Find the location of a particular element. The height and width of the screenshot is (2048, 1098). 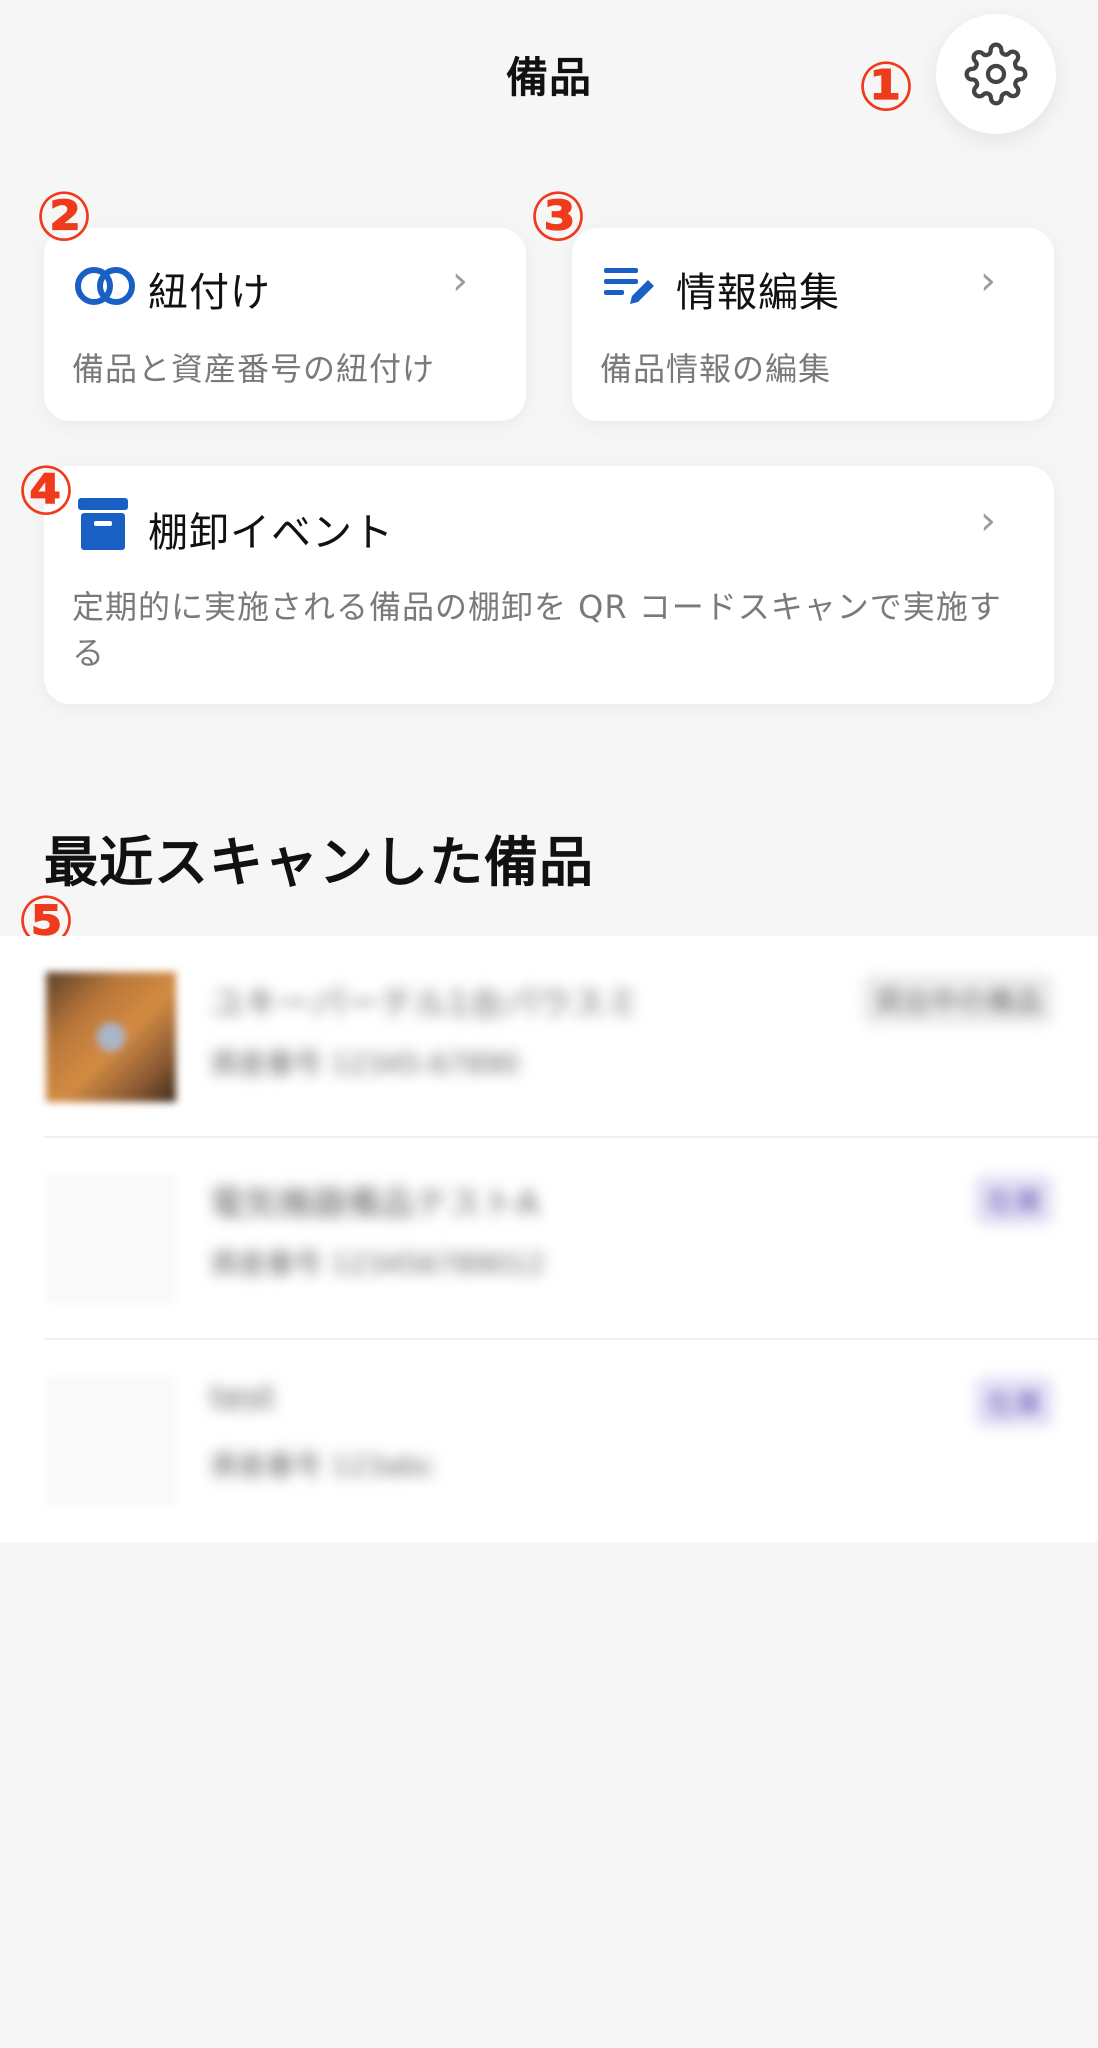

annotation-marker-2: ② is located at coordinates (64, 217).